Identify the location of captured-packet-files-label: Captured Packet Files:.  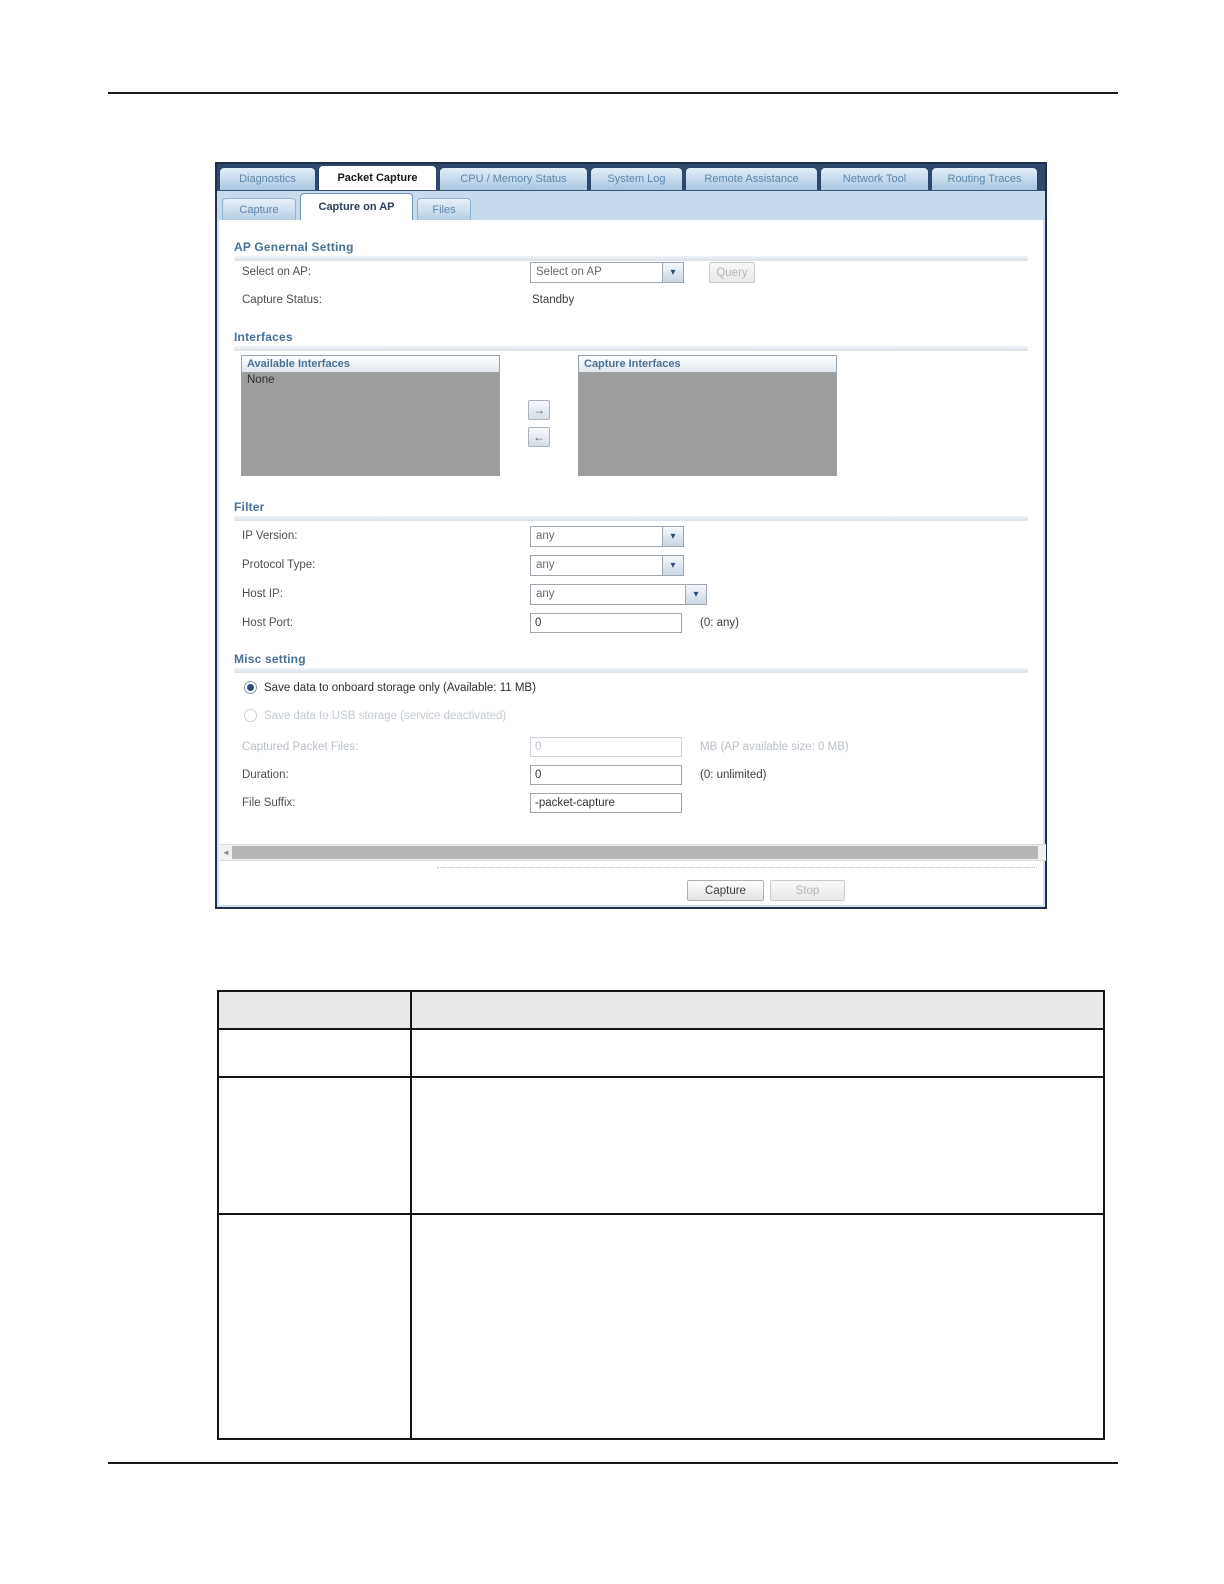
(300, 747).